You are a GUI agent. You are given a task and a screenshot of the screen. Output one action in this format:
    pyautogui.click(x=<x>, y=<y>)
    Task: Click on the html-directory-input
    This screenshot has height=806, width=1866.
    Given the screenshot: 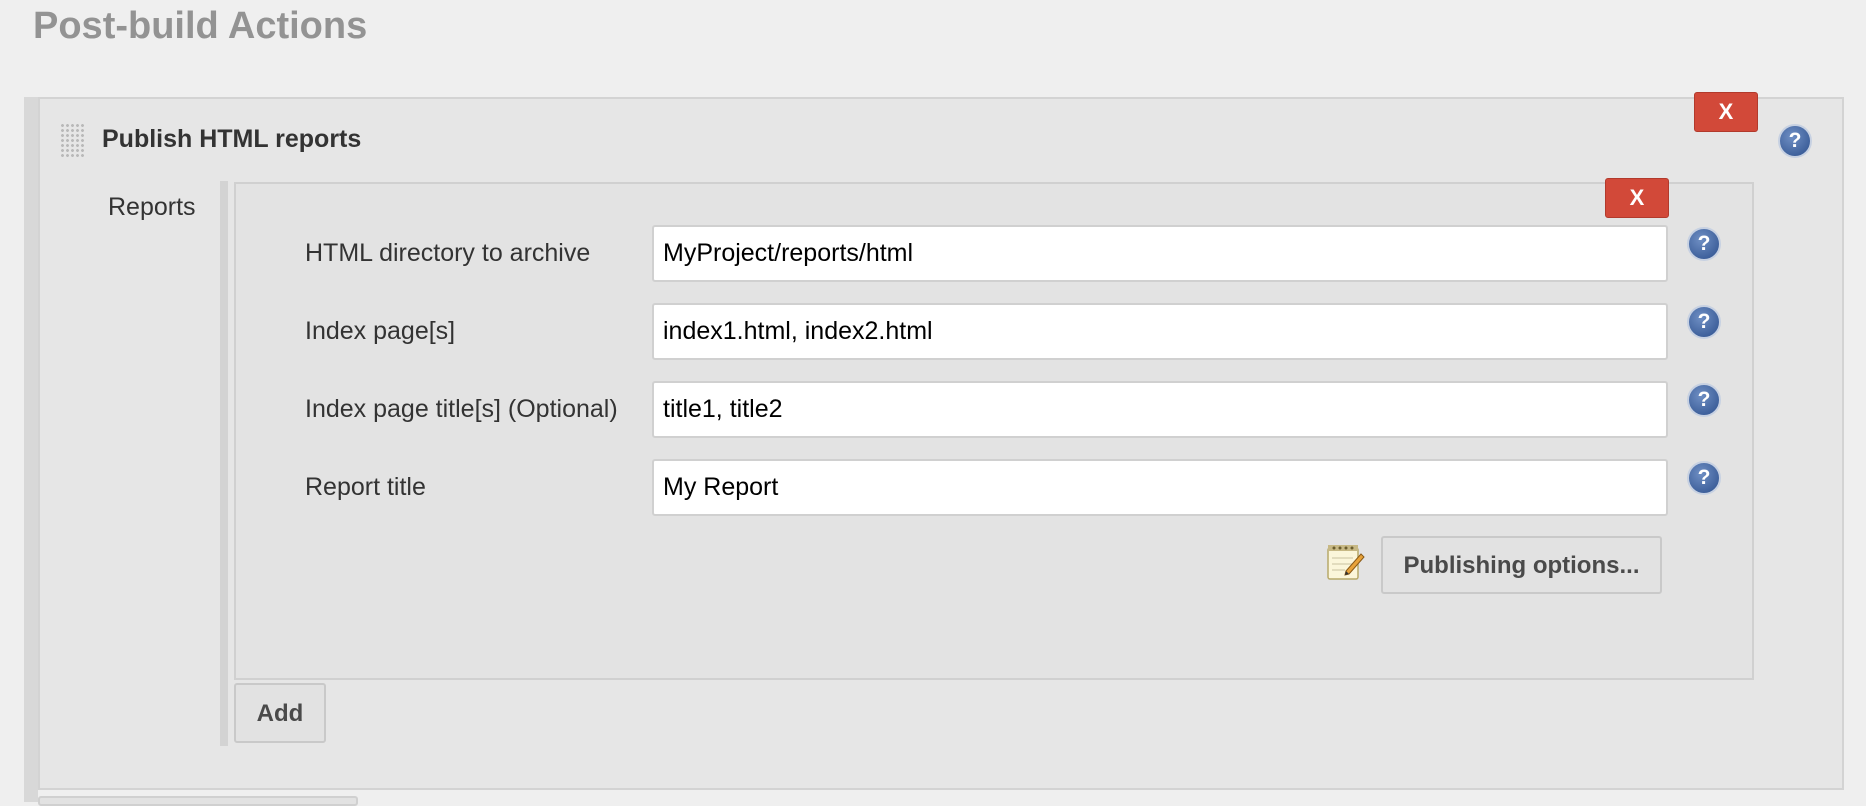 What is the action you would take?
    pyautogui.click(x=1160, y=253)
    